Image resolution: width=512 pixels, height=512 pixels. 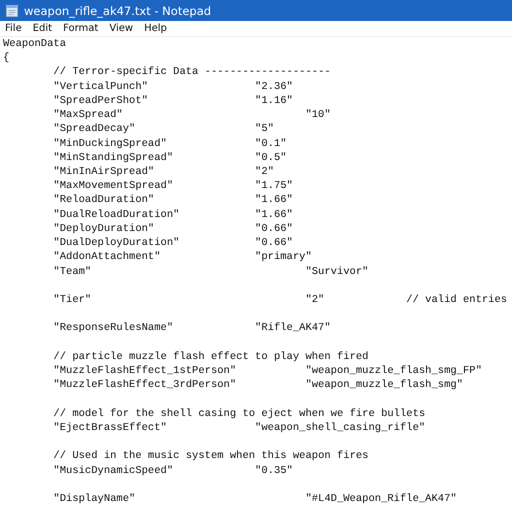 I want to click on code-line: "MusicDynamicSpeed" "0.35", so click(x=172, y=470).